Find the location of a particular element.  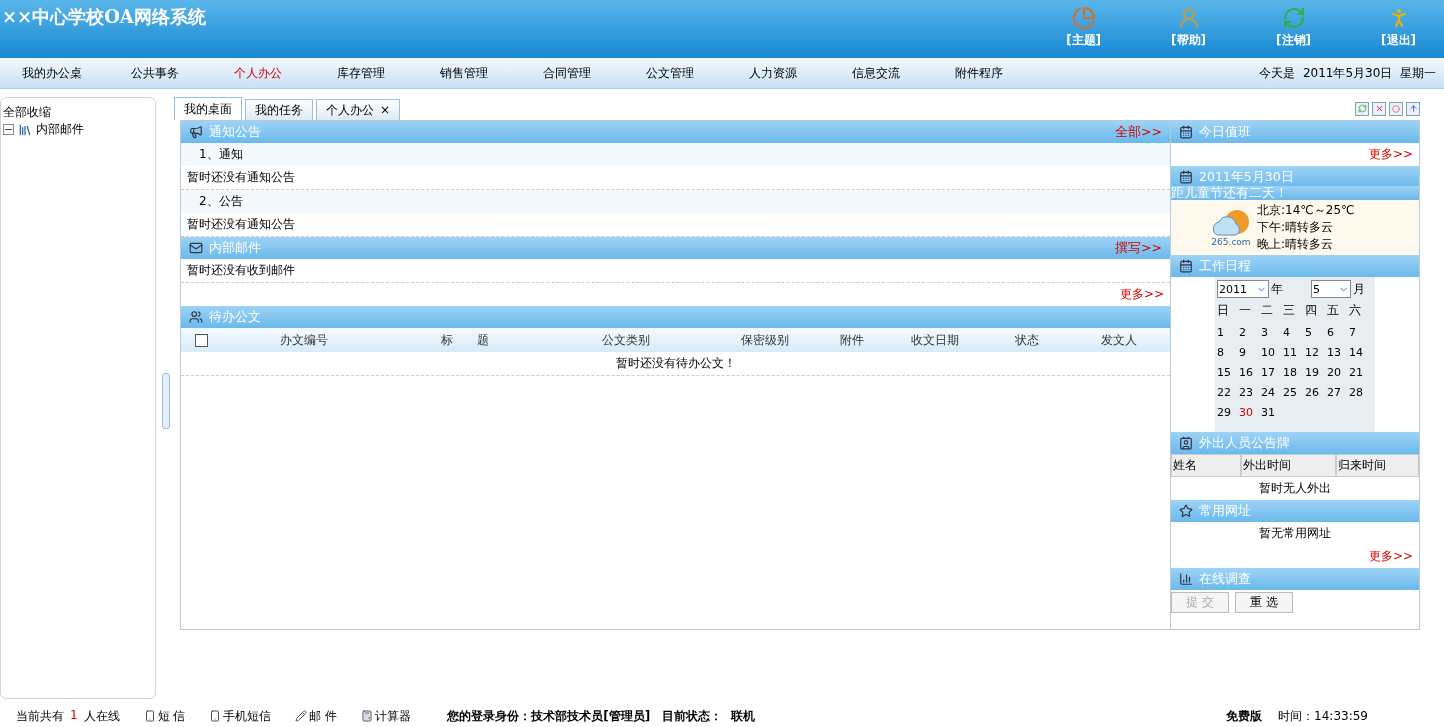

calendar-day: 2 is located at coordinates (1250, 332).